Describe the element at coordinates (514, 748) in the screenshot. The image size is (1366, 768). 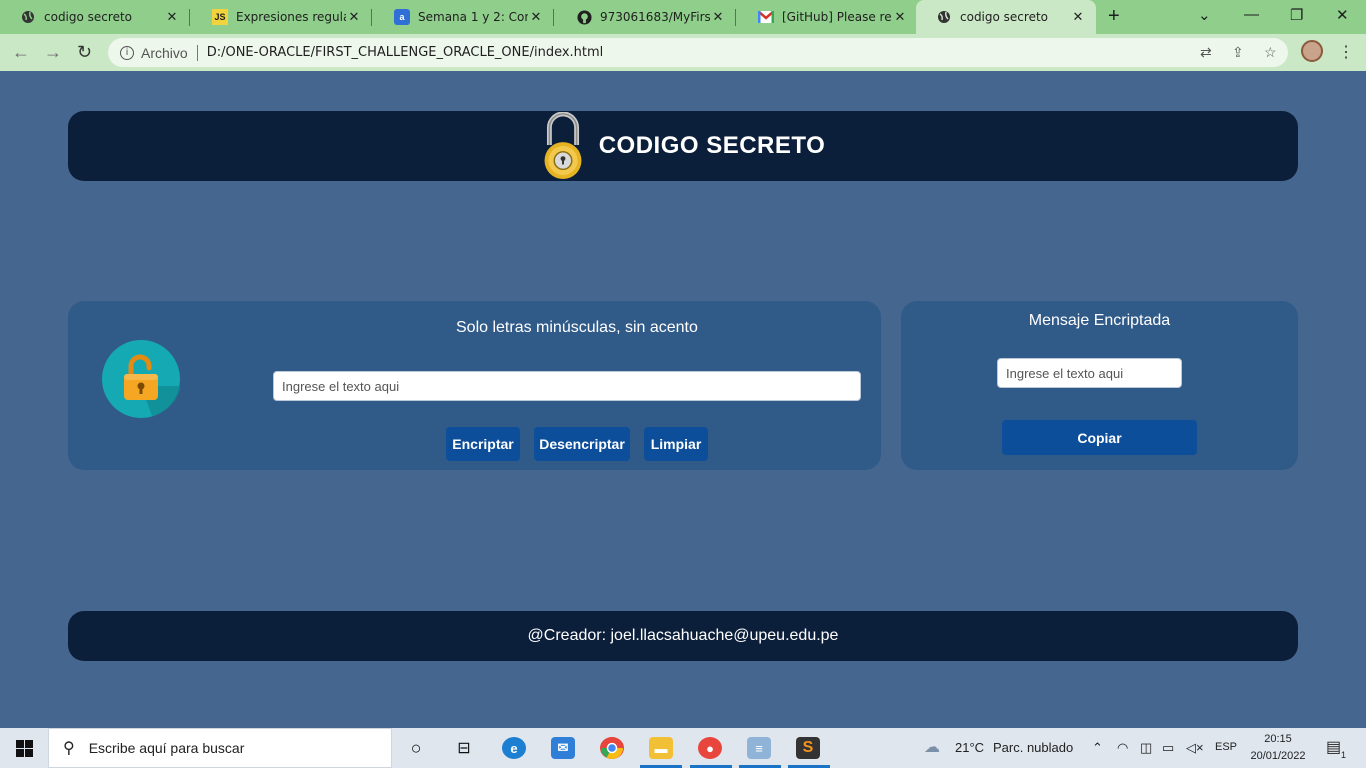
I see `edge-icon: e` at that location.